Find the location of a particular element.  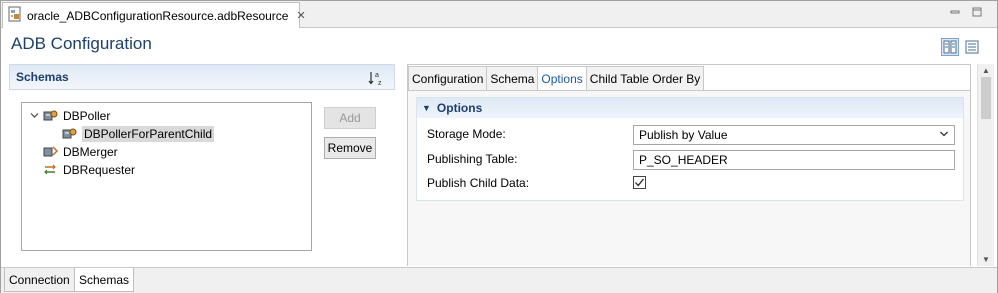

storage-mode-label: Storage Mode: is located at coordinates (466, 134).